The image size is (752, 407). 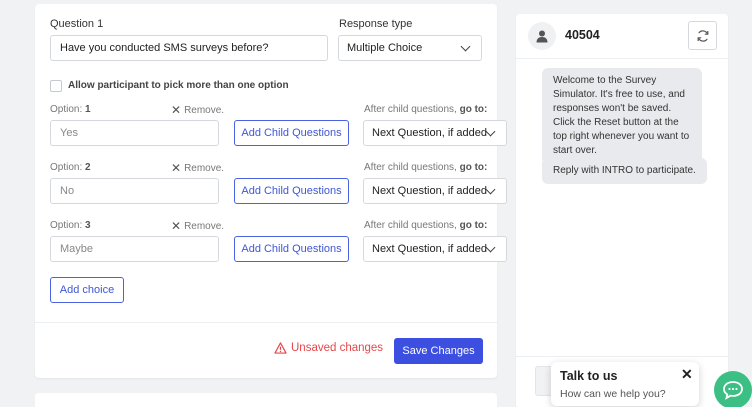 I want to click on option-label: Option: 2, so click(x=70, y=167).